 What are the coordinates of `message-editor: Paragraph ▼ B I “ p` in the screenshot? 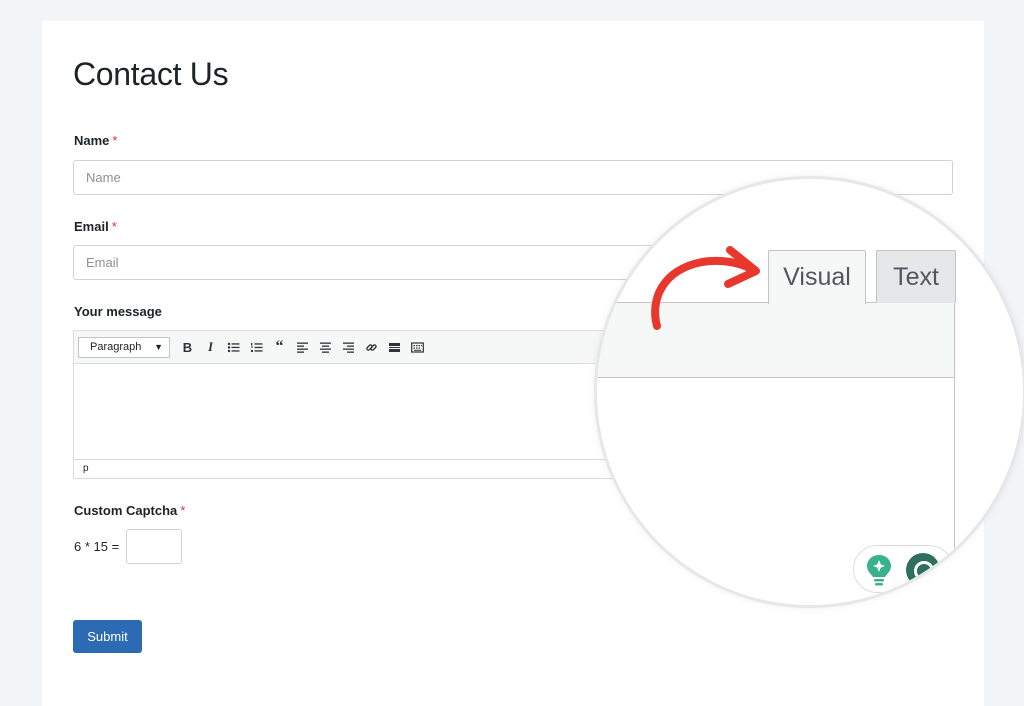 It's located at (353, 404).